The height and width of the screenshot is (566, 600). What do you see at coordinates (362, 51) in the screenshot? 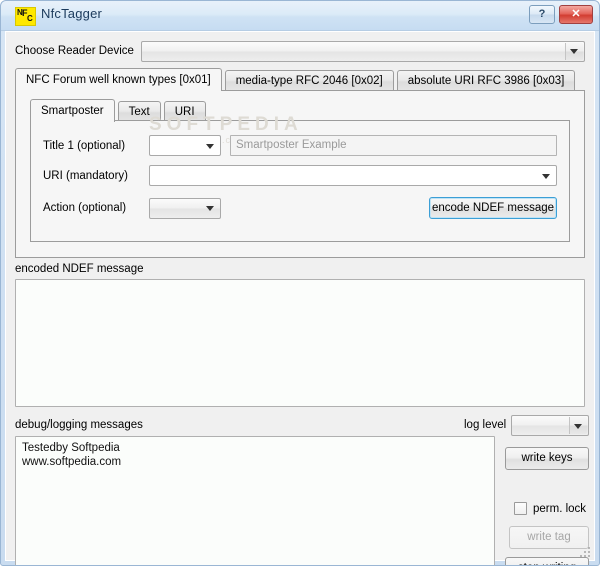
I see `reader-device-combo` at bounding box center [362, 51].